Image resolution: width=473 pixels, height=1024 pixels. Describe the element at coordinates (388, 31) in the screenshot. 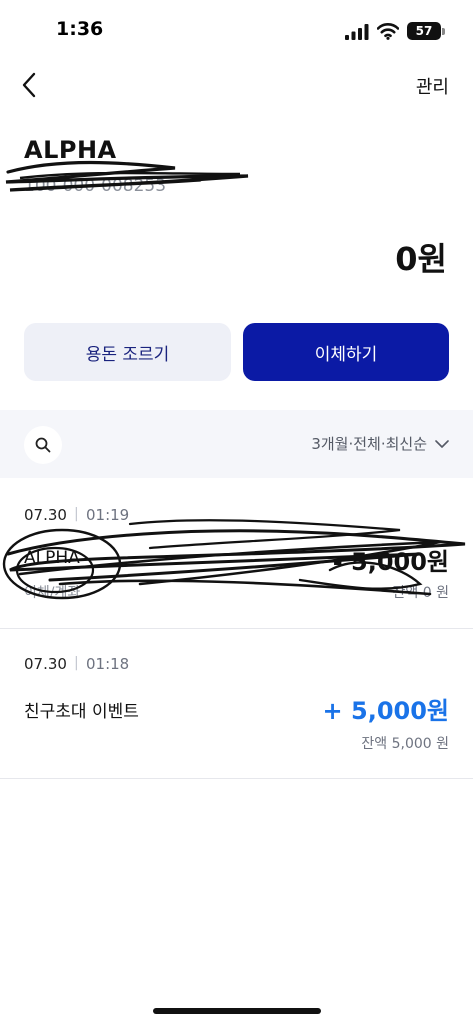

I see `wifi-icon` at that location.